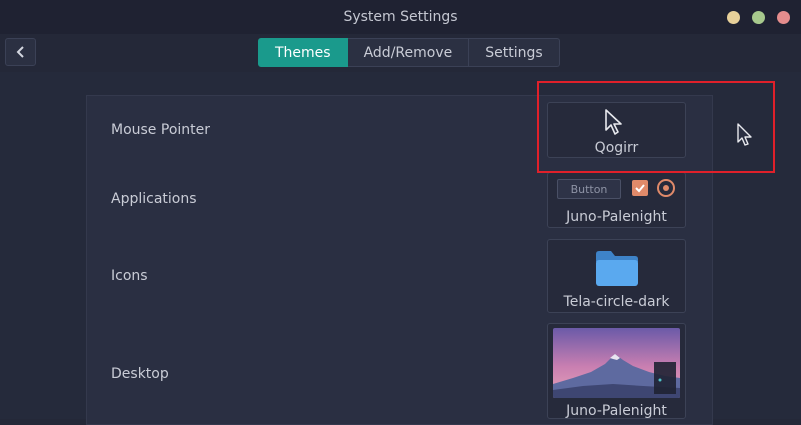 The height and width of the screenshot is (425, 801). Describe the element at coordinates (514, 52) in the screenshot. I see `tab-settings: Settings` at that location.